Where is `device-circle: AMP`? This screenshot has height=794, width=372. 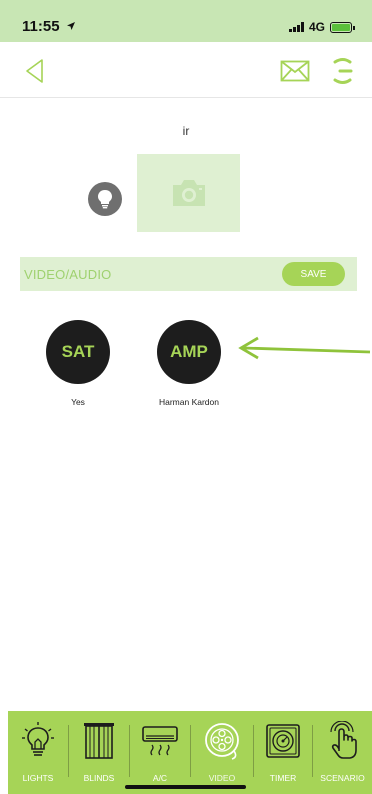 device-circle: AMP is located at coordinates (189, 352).